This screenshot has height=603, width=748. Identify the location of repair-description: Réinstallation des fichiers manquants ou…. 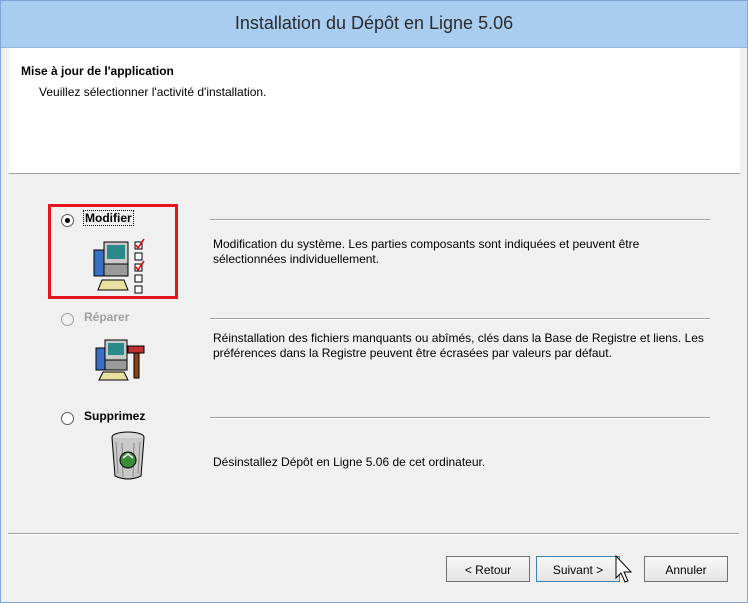
(458, 345).